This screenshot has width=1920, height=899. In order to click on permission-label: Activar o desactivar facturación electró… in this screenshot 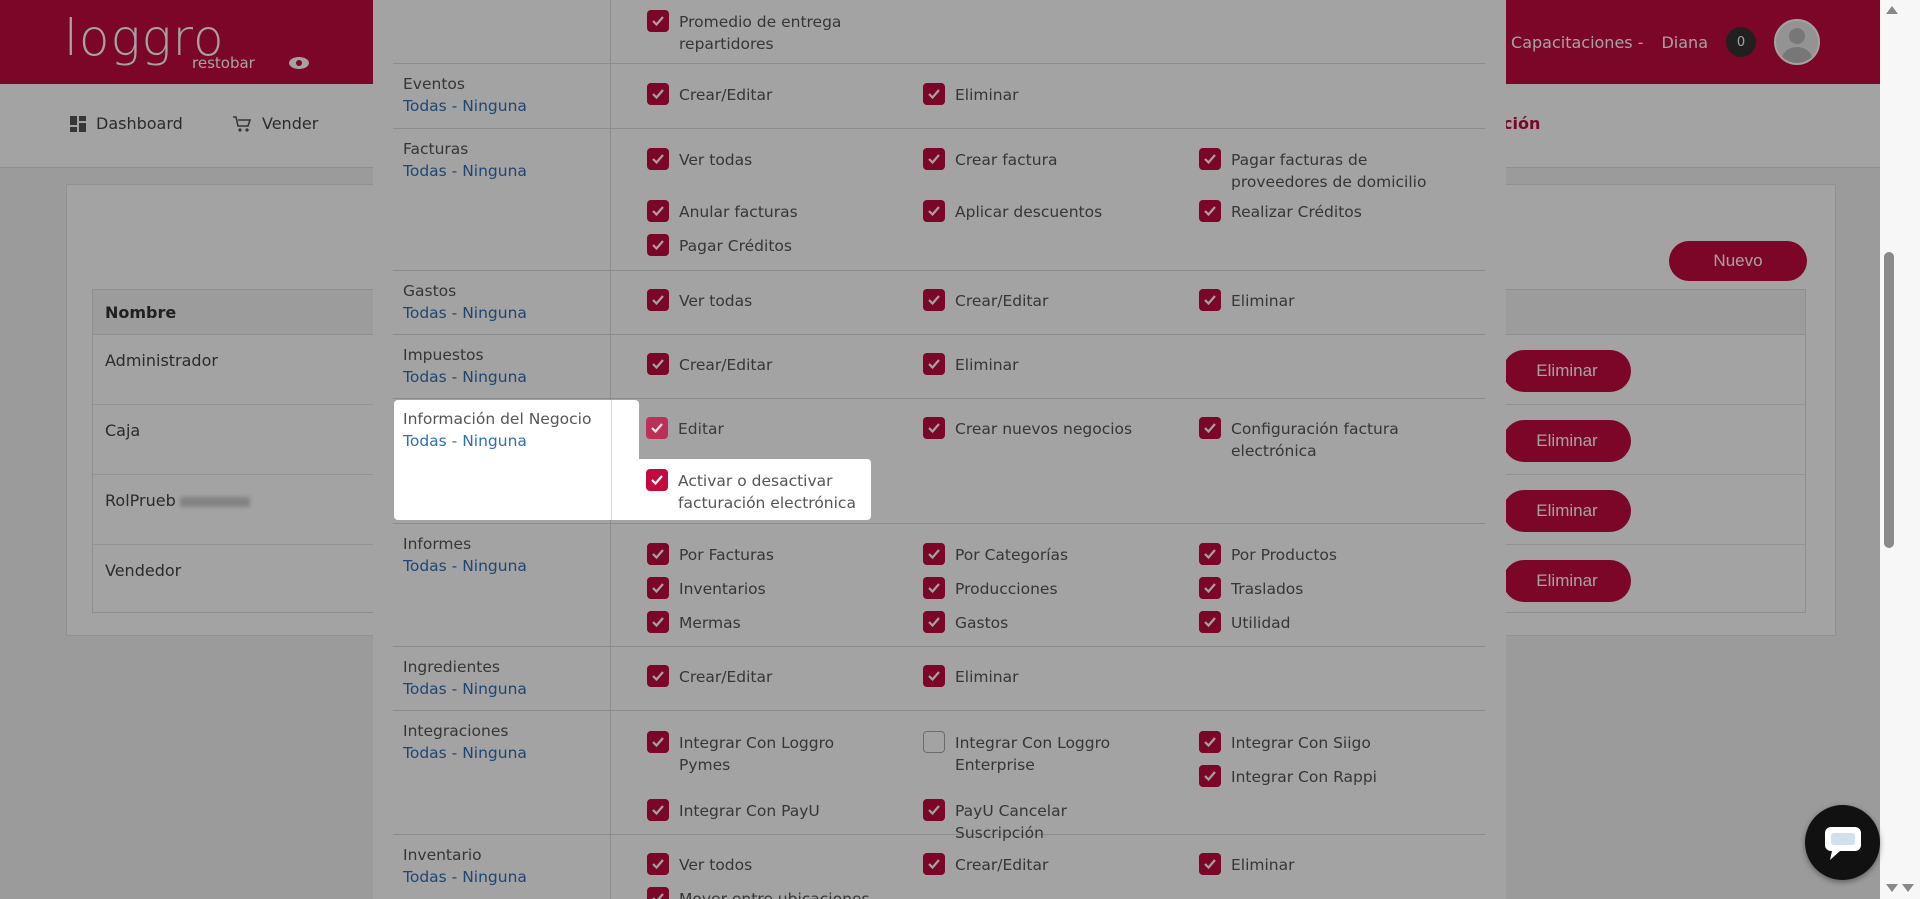, I will do `click(767, 492)`.